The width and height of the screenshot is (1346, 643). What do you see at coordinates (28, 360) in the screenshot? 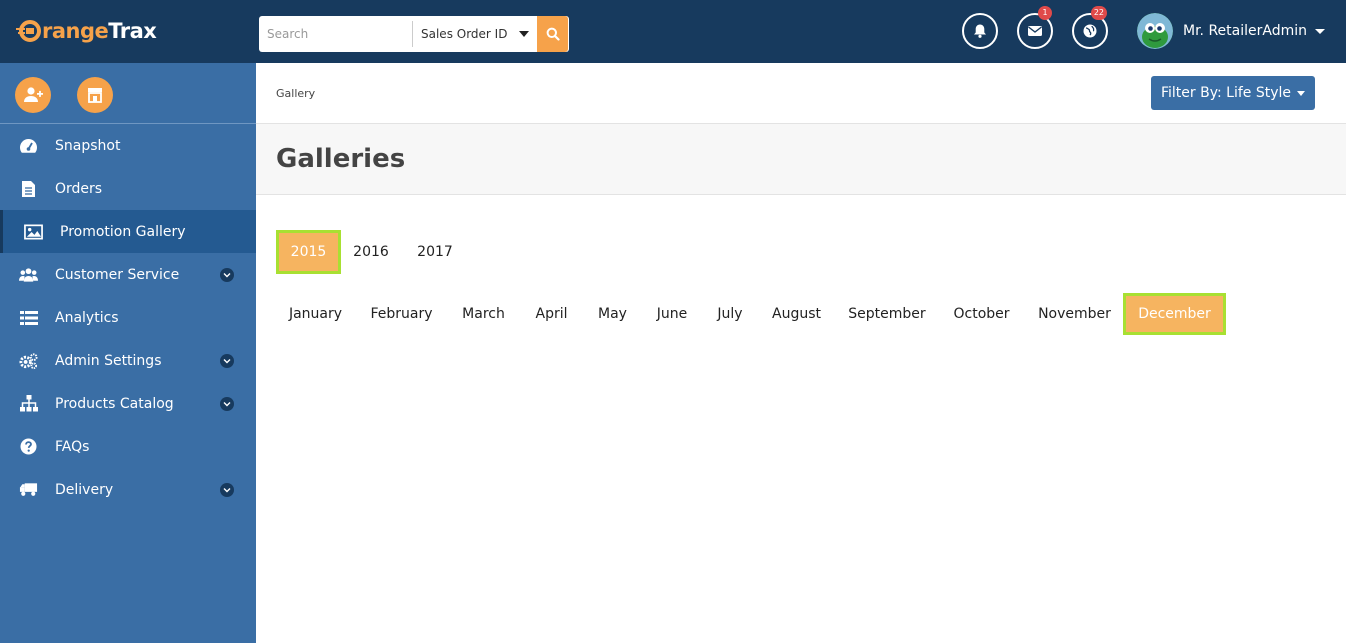
I see `gears-icon` at bounding box center [28, 360].